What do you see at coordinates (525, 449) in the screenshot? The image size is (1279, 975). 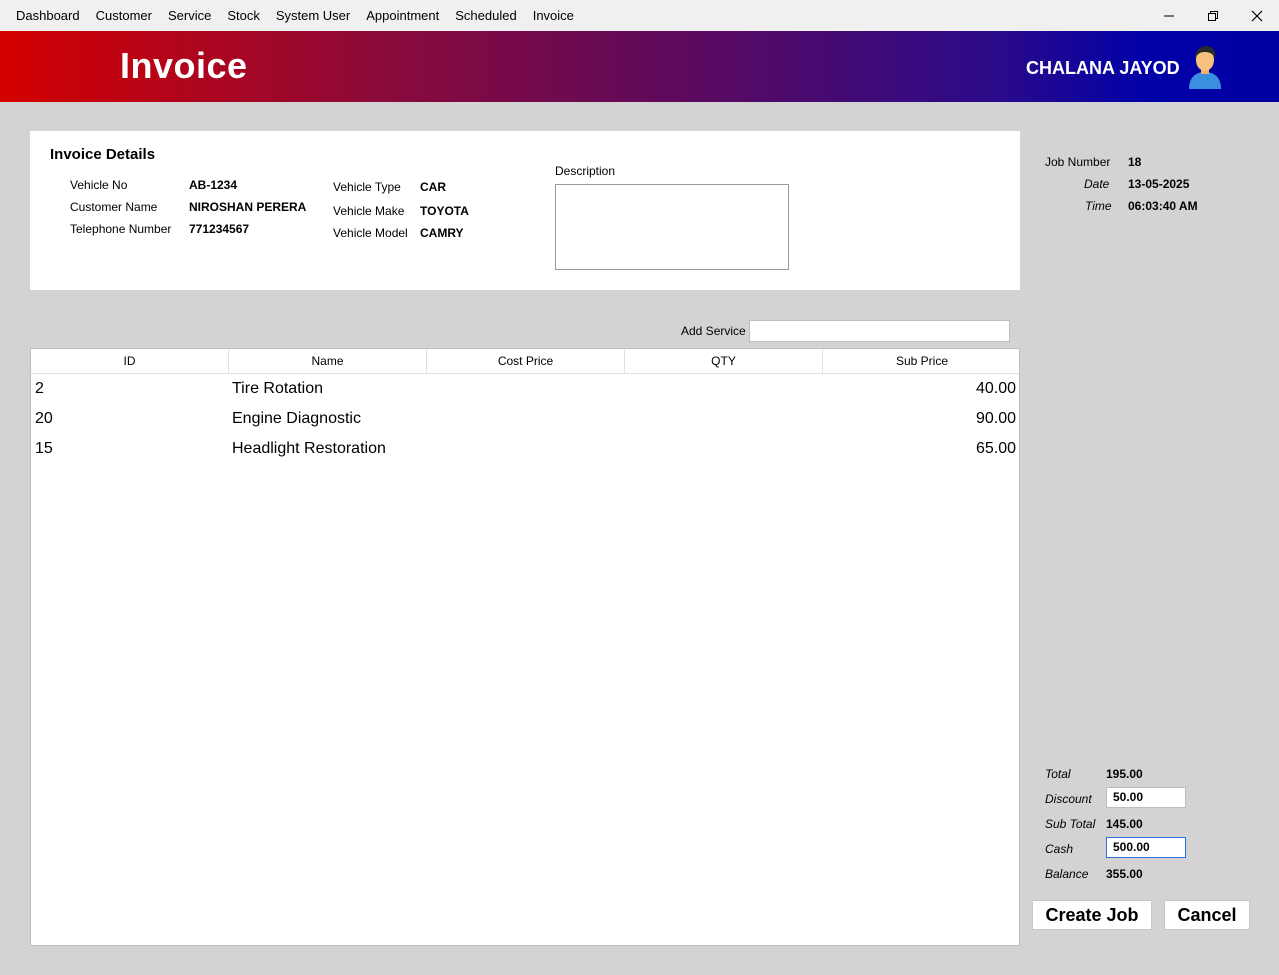 I see `table-row: 15 Headlight Restoration 65.00` at bounding box center [525, 449].